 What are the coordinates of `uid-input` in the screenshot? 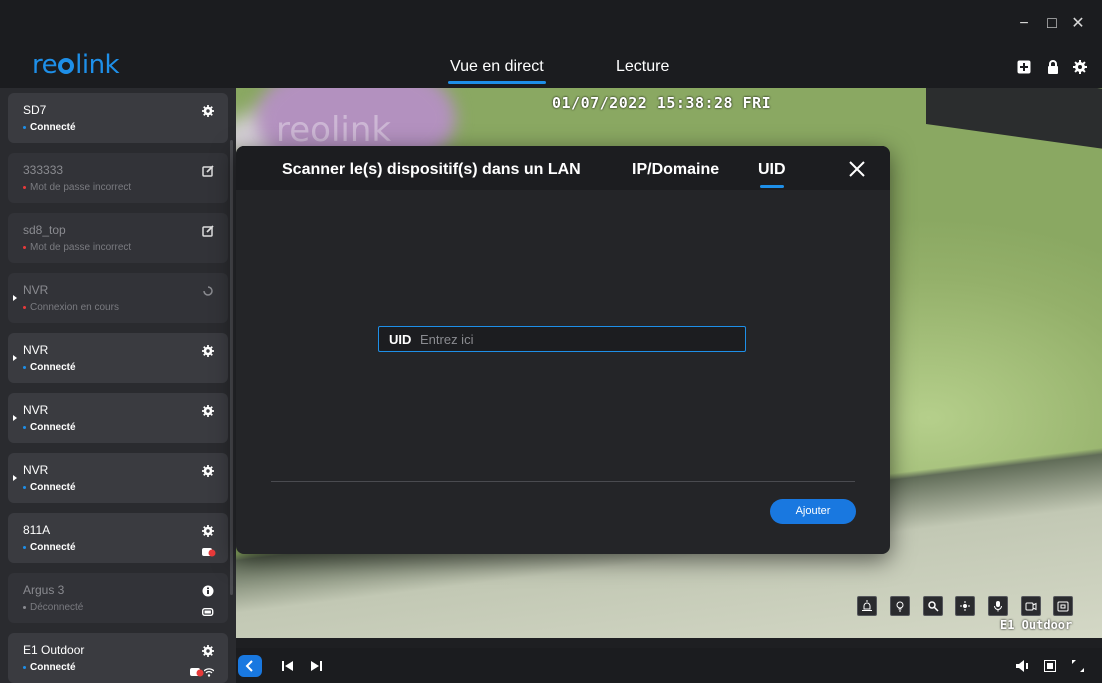 It's located at (580, 339).